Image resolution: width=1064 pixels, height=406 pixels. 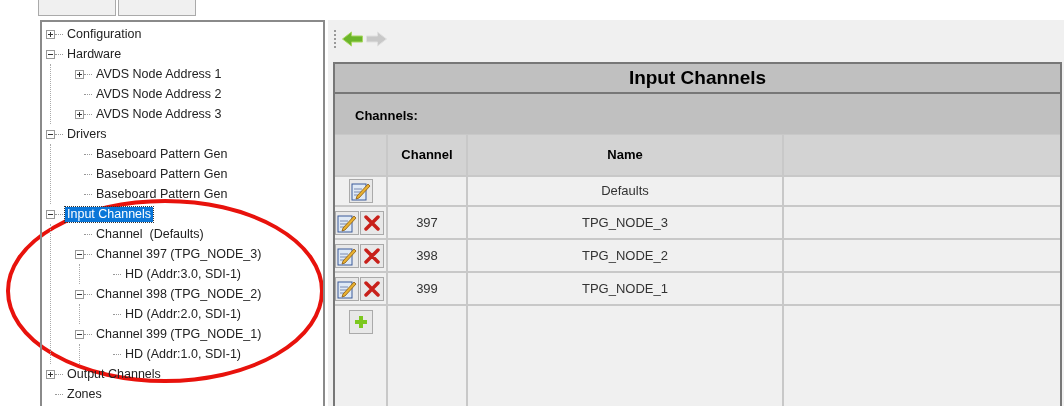 What do you see at coordinates (625, 222) in the screenshot?
I see `name-cell: TPG_NODE_3` at bounding box center [625, 222].